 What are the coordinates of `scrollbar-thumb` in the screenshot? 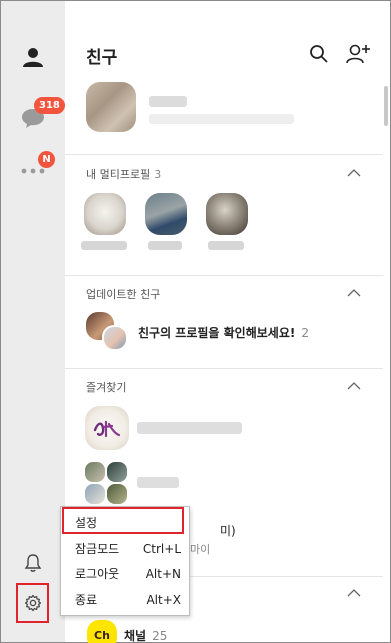 It's located at (386, 106).